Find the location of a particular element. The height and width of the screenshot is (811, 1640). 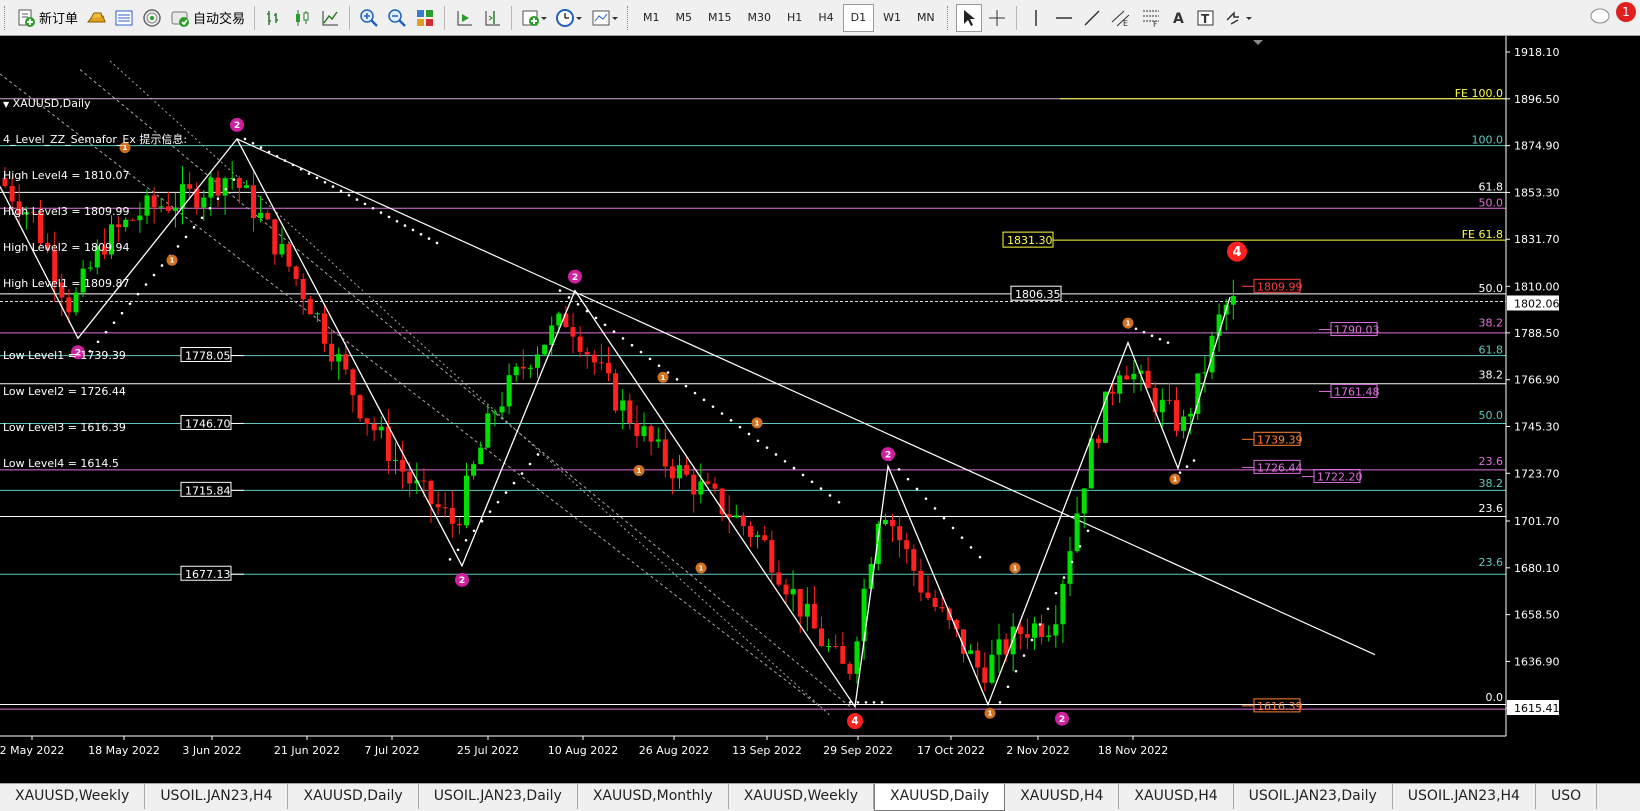

horizontal-line-button is located at coordinates (1064, 18).